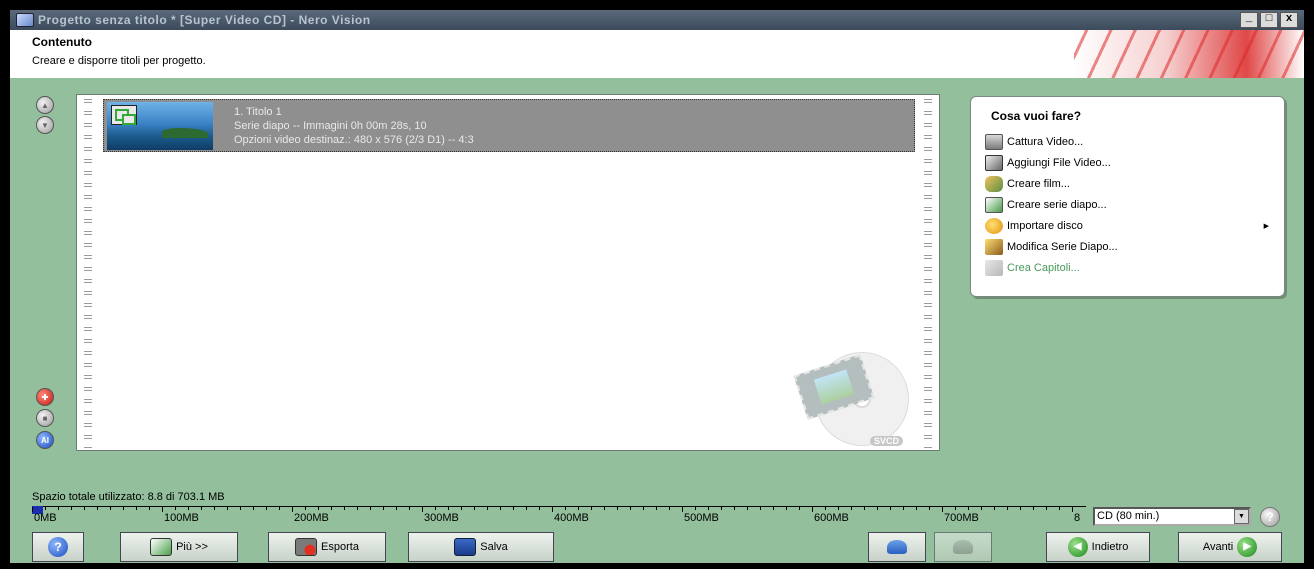 The height and width of the screenshot is (569, 1314). I want to click on more-button: Più >>, so click(179, 547).